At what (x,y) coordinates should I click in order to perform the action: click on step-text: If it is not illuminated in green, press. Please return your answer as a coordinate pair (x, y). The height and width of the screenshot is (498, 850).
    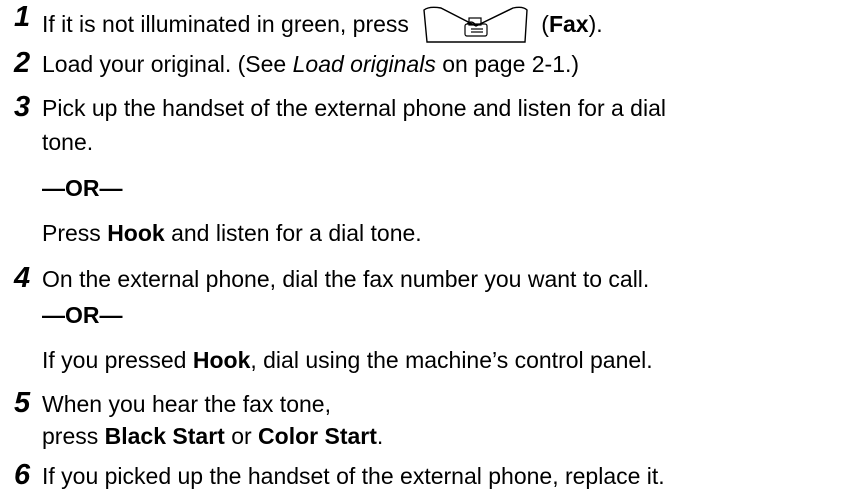
    Looking at the image, I should click on (229, 24).